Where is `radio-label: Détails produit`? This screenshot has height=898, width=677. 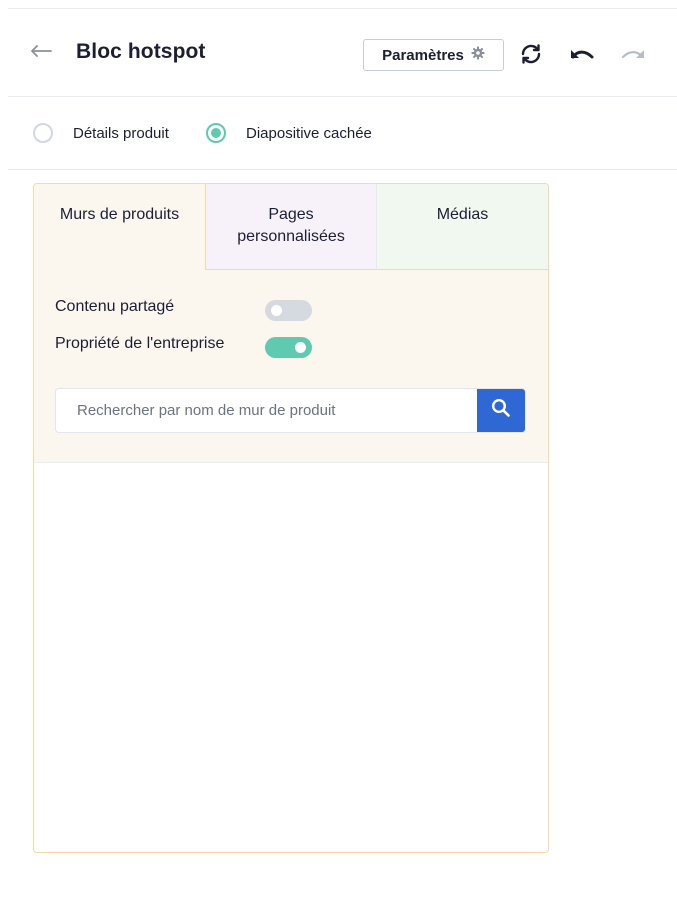
radio-label: Détails produit is located at coordinates (121, 133).